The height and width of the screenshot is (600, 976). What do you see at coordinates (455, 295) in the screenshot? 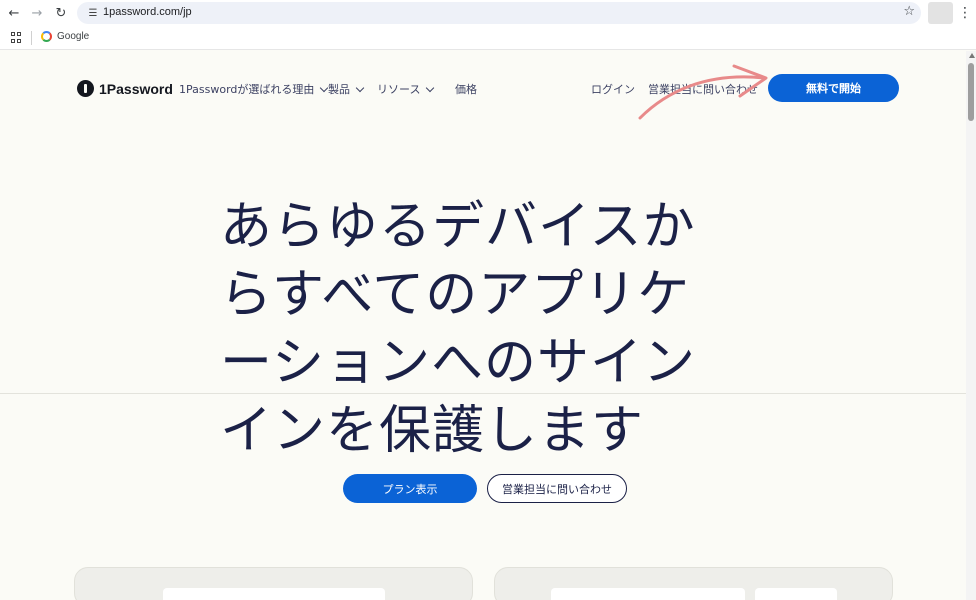
I see `hero-line: らすべてのアプリケ` at bounding box center [455, 295].